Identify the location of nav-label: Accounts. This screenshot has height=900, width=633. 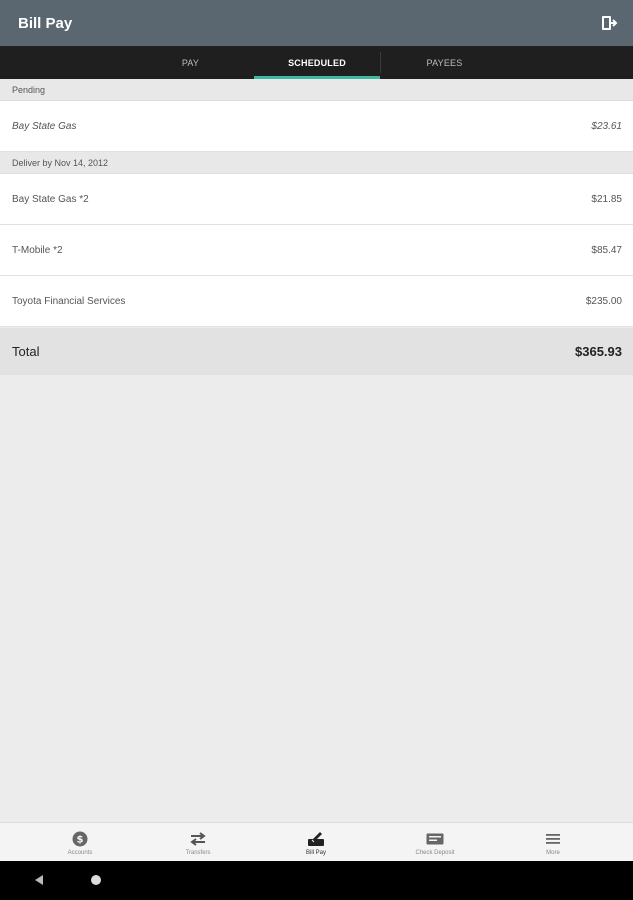
(80, 852).